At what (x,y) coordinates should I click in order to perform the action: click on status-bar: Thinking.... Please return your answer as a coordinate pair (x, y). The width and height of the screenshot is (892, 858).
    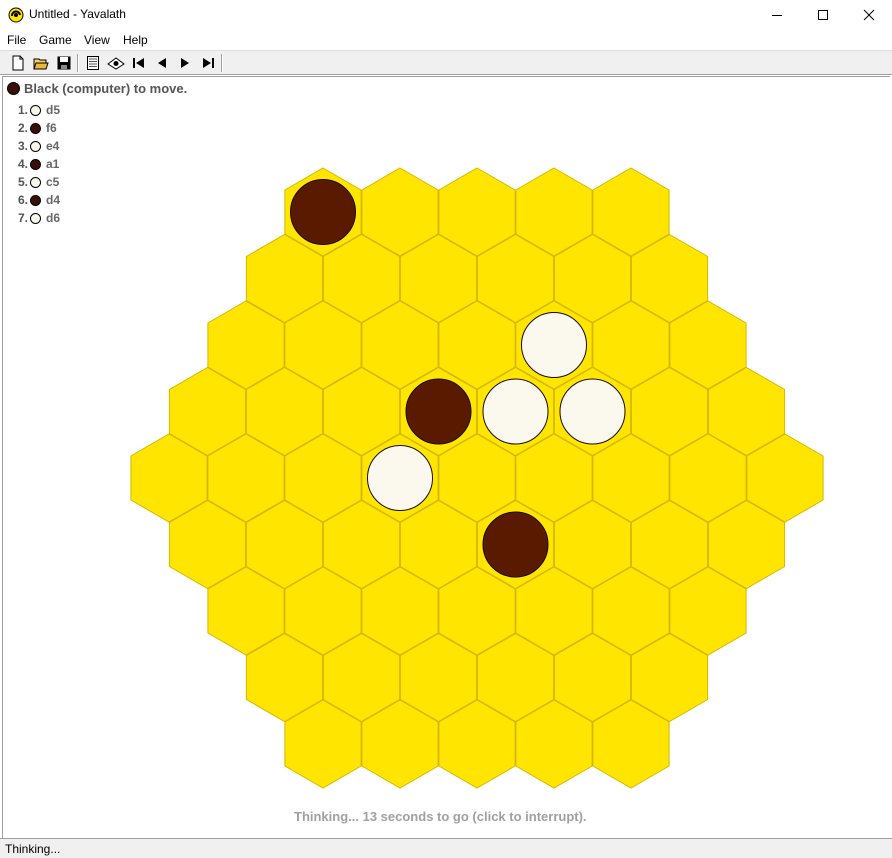
    Looking at the image, I should click on (446, 848).